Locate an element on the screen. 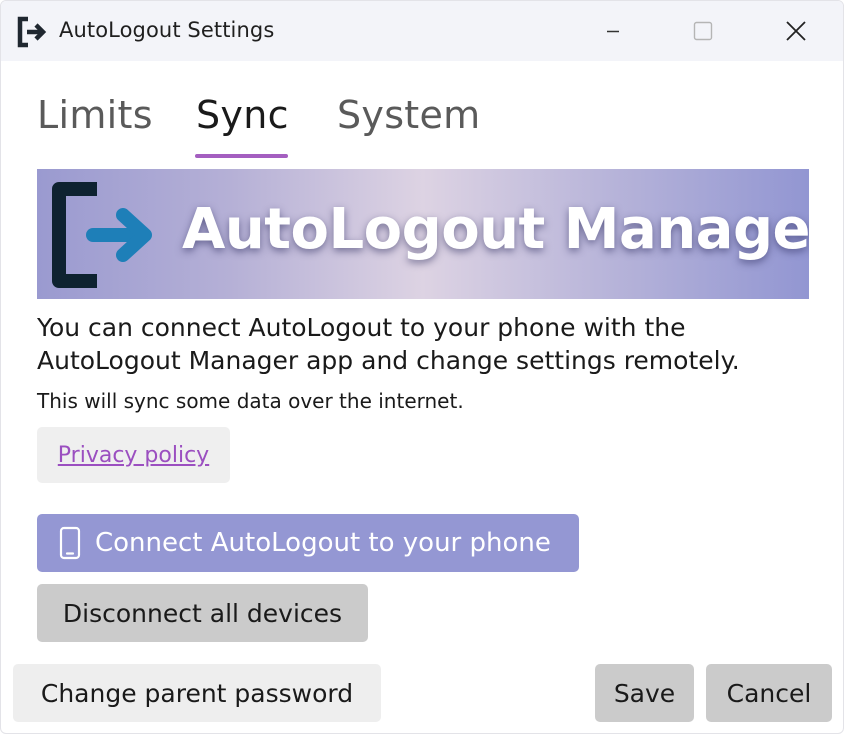 The height and width of the screenshot is (734, 844). title-bar: AutoLogout Settings is located at coordinates (422, 31).